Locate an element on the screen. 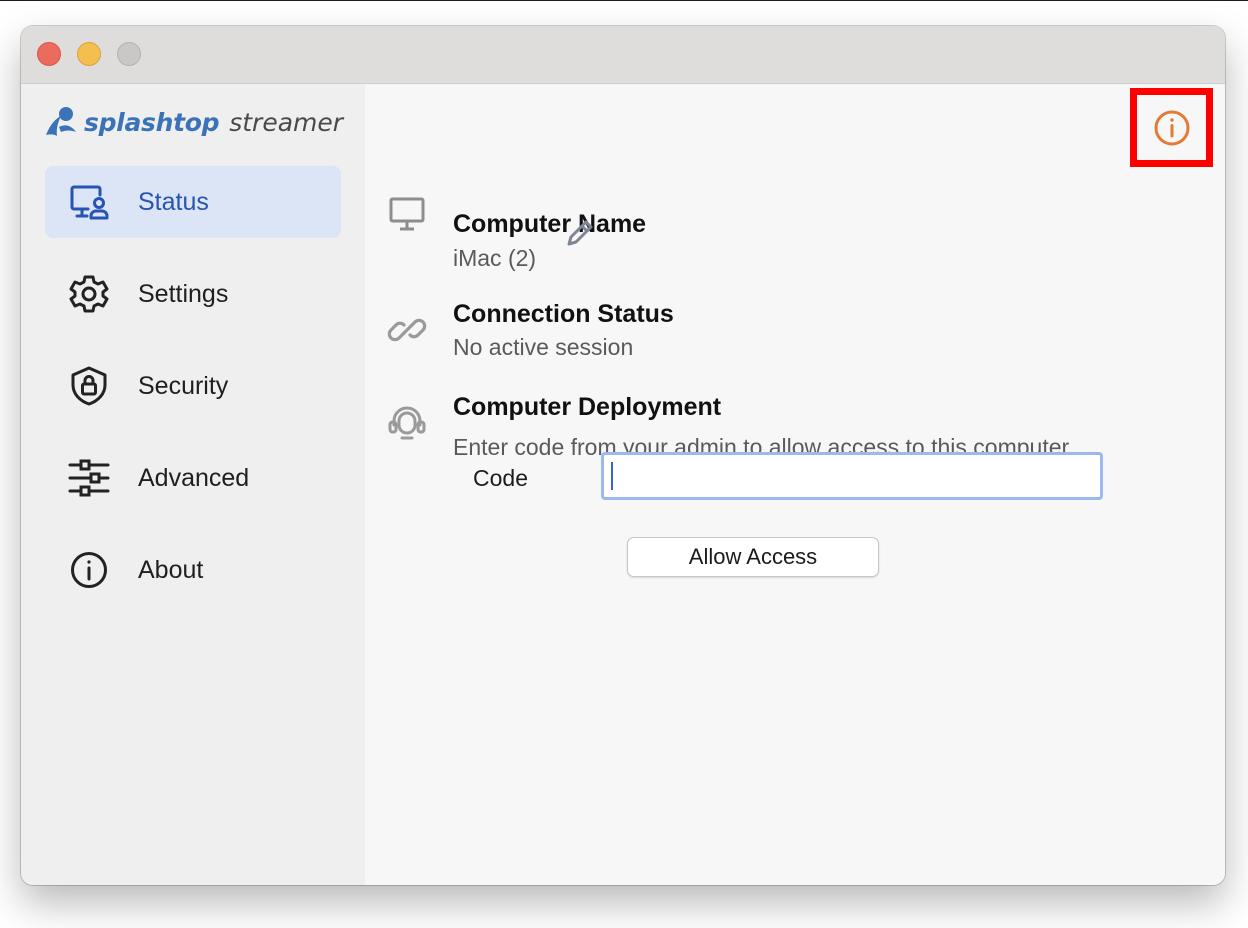  deployment-title: Computer Deployment is located at coordinates (587, 407).